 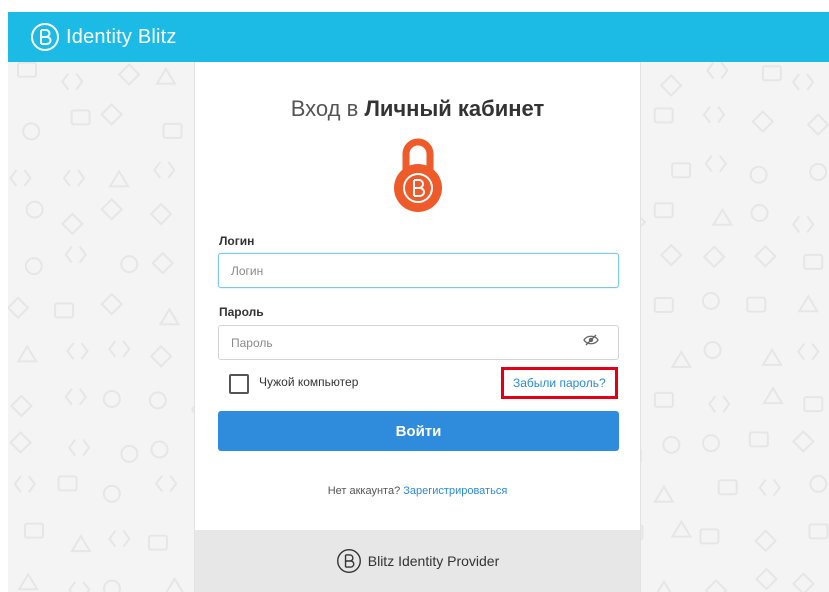 I want to click on public-computer-label: Чужой компьютер, so click(x=308, y=382).